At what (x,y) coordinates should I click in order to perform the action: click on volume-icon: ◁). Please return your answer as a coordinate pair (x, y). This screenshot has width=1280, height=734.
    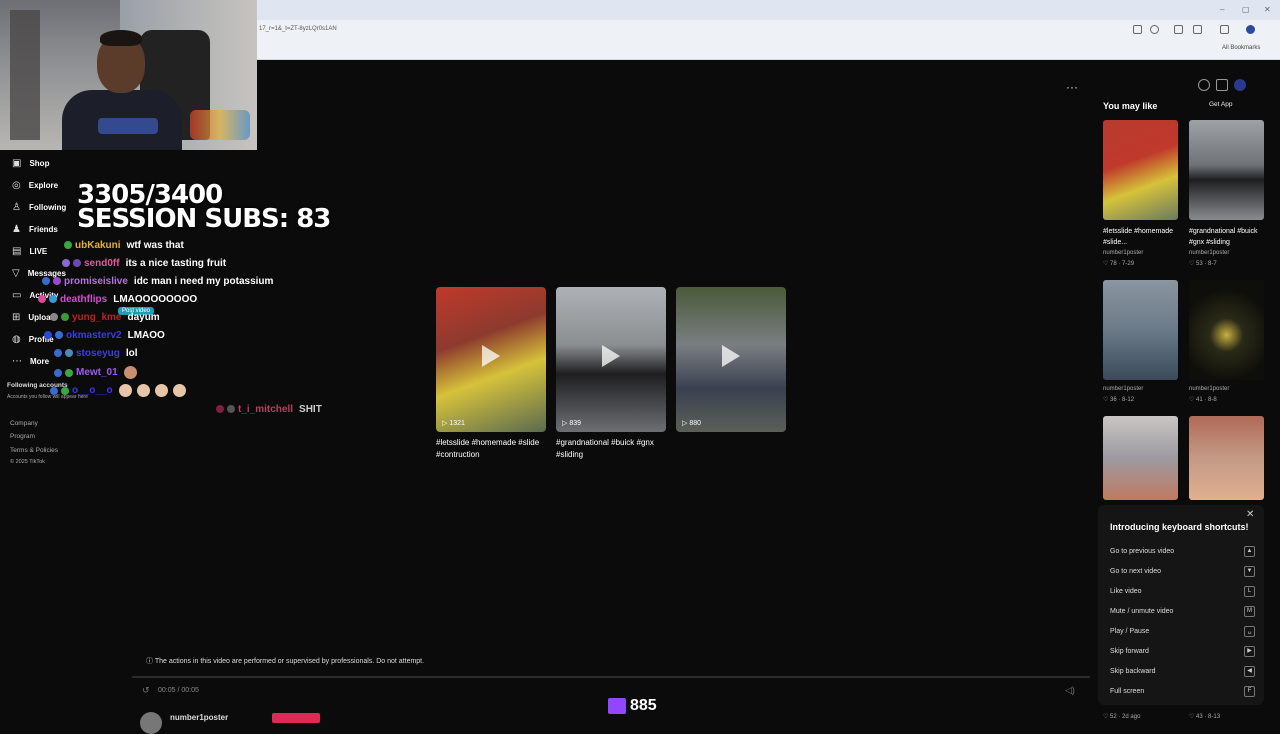
    Looking at the image, I should click on (1070, 690).